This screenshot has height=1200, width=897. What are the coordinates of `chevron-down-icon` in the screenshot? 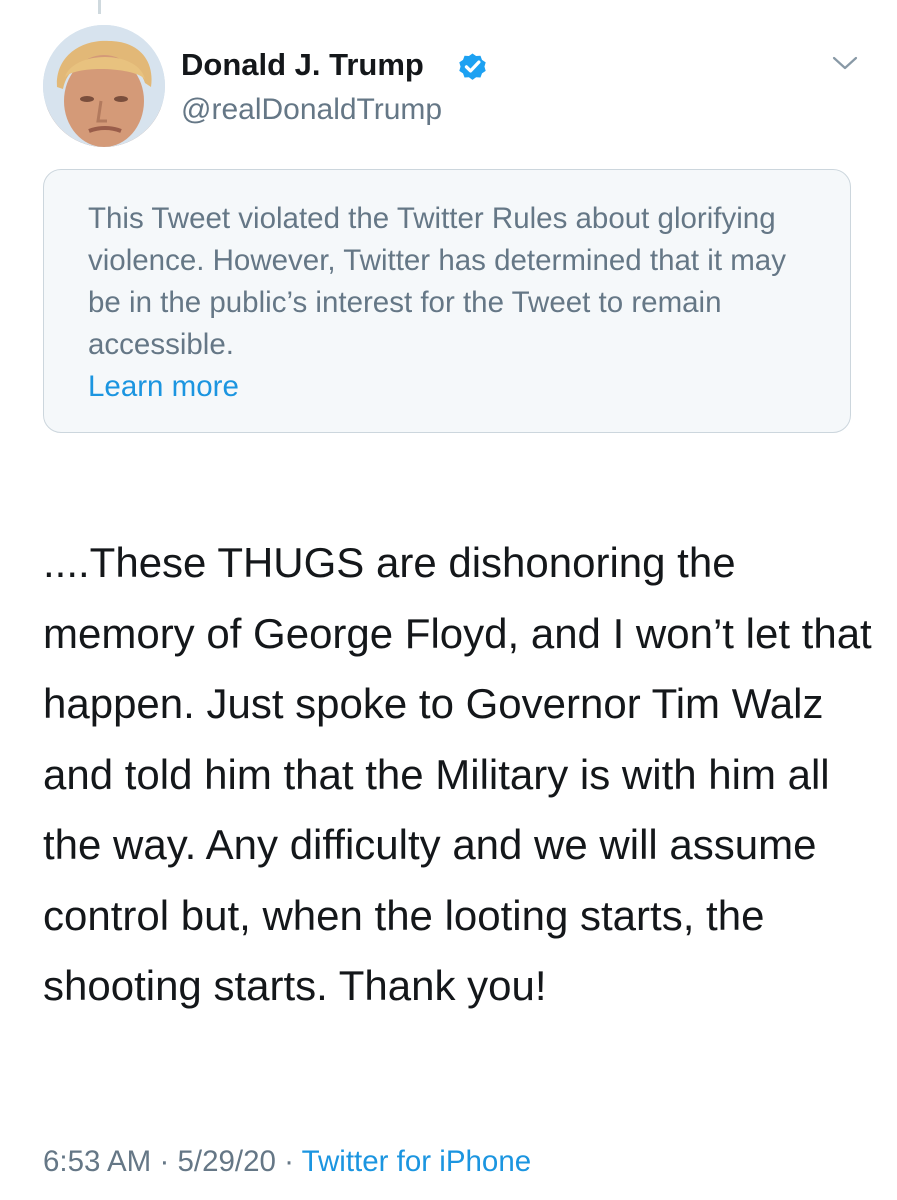 It's located at (845, 63).